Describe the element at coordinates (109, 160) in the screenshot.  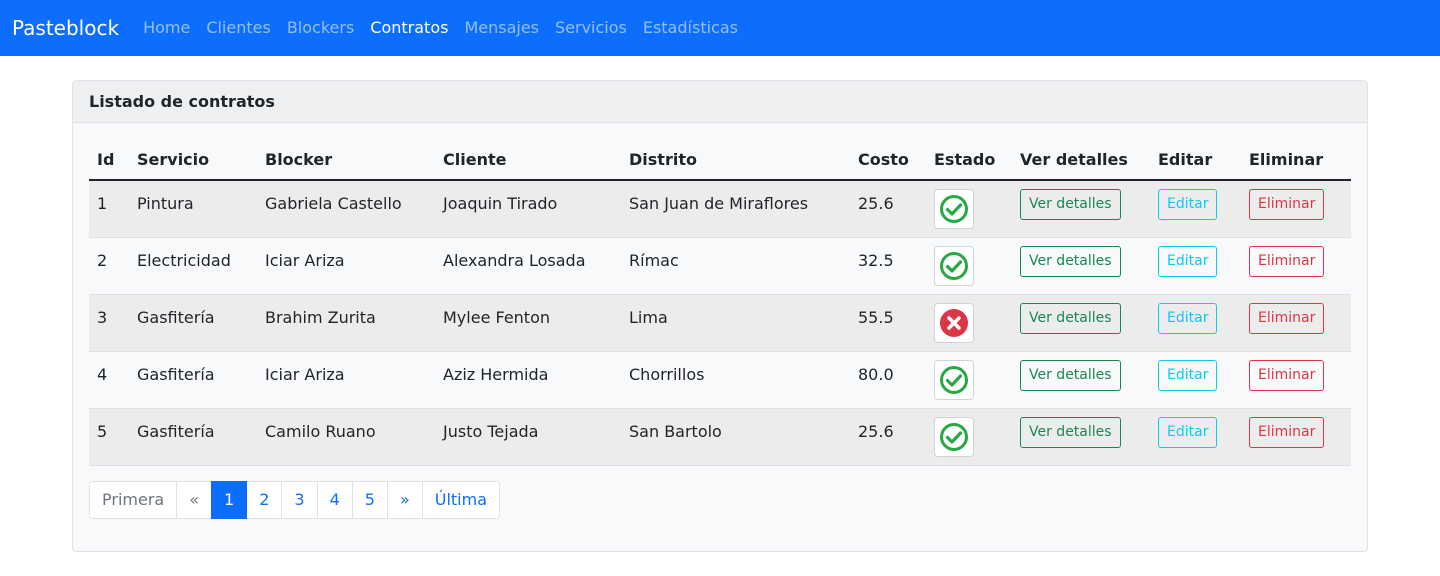
I see `header-id: Id` at that location.